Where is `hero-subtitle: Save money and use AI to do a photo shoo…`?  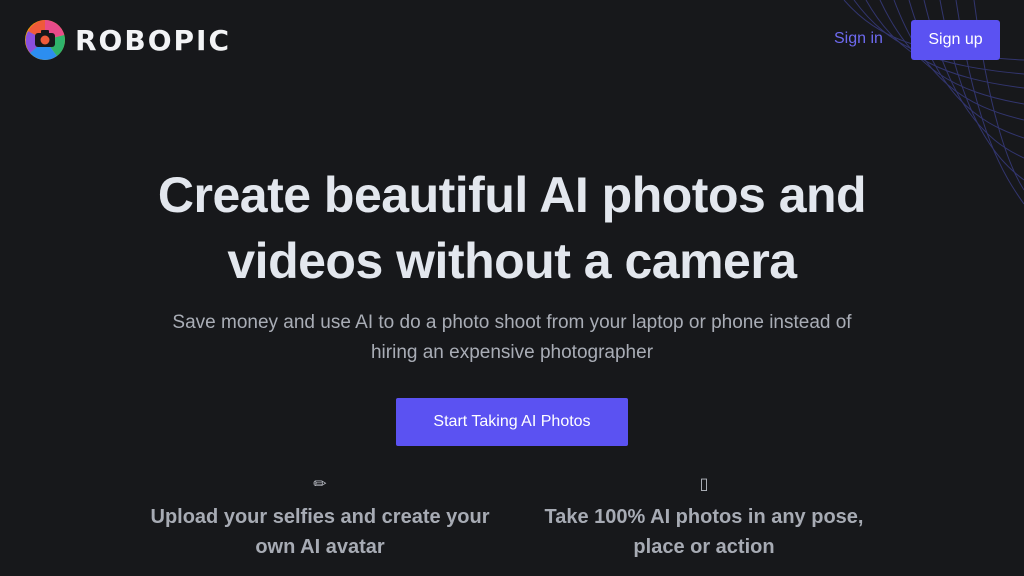
hero-subtitle: Save money and use AI to do a photo shoo… is located at coordinates (512, 338).